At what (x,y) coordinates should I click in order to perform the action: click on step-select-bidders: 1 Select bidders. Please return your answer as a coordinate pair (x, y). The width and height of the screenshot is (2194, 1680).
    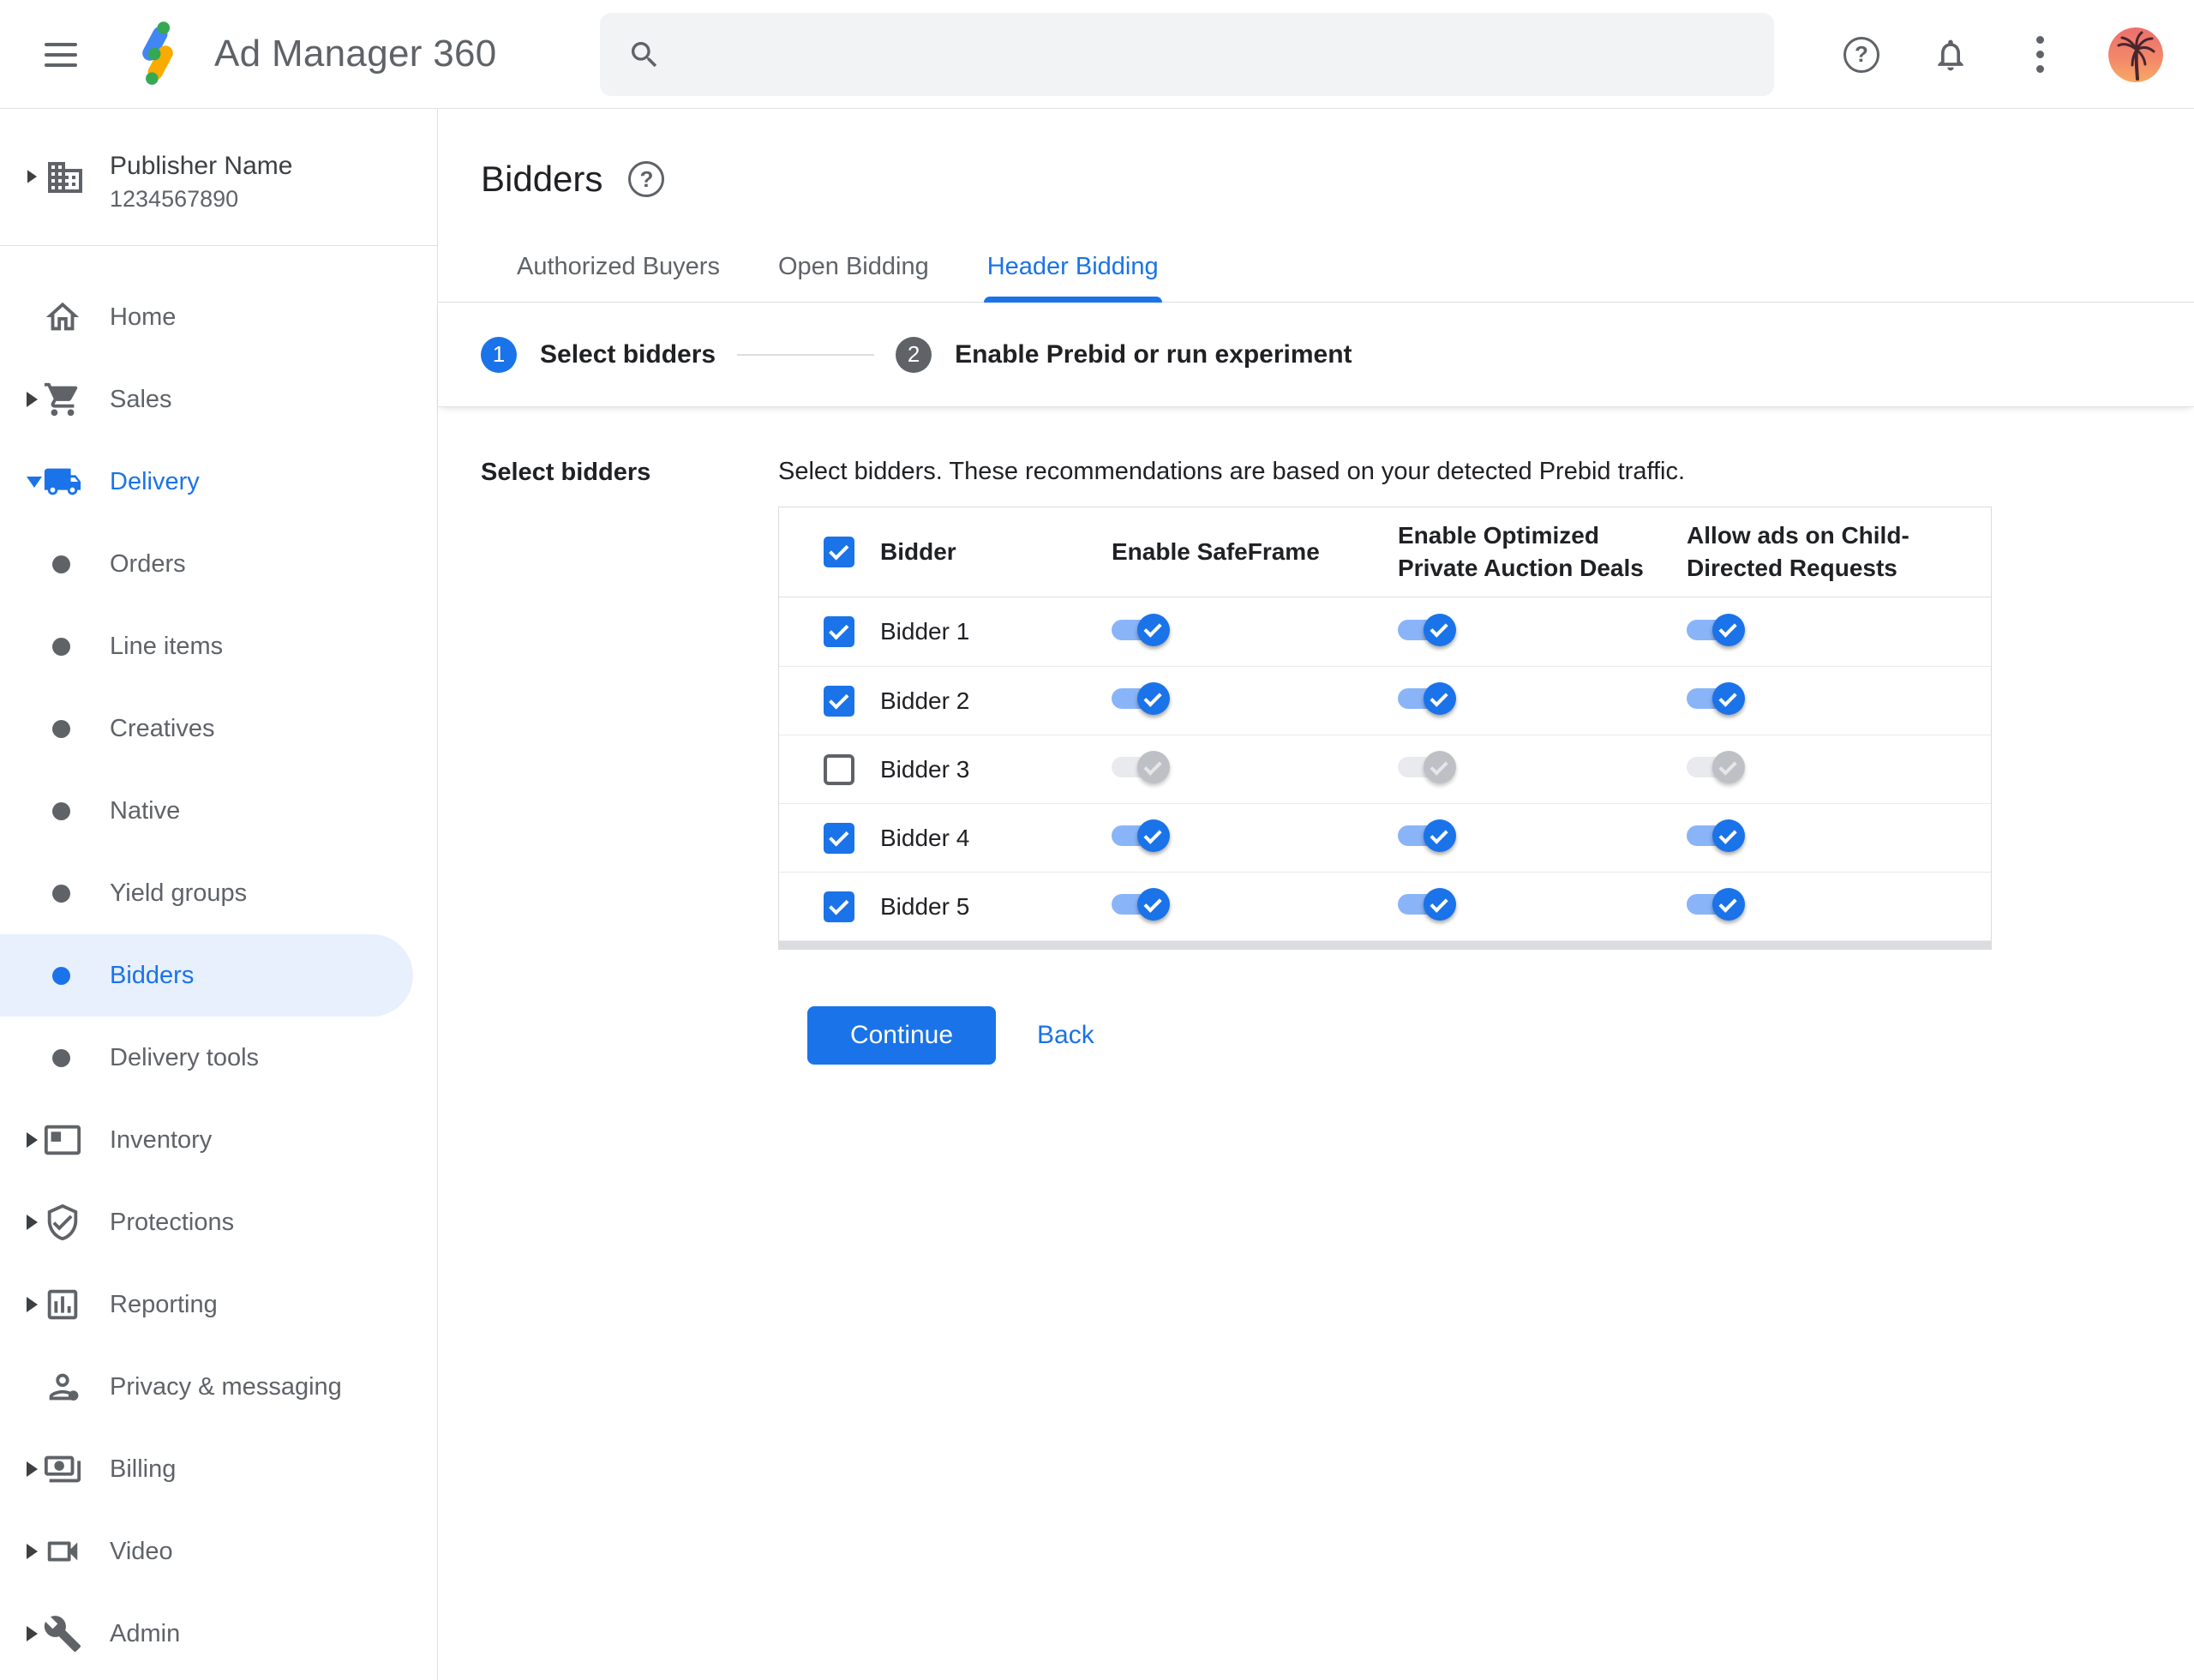
    Looking at the image, I should click on (598, 354).